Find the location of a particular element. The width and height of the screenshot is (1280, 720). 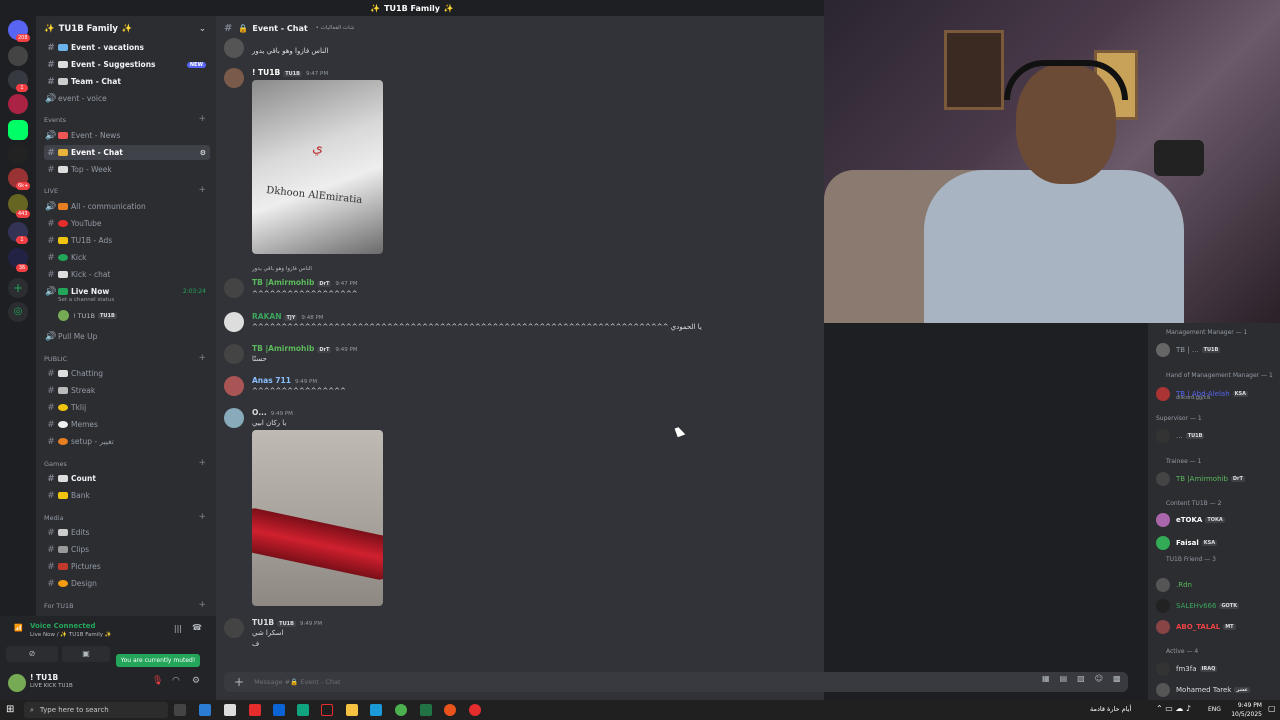

member-item: Mohamed Tarek عشر is located at coordinates (1216, 690).